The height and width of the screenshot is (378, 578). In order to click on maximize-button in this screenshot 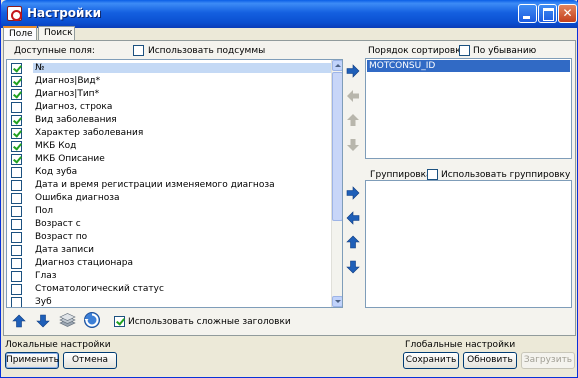, I will do `click(547, 13)`.